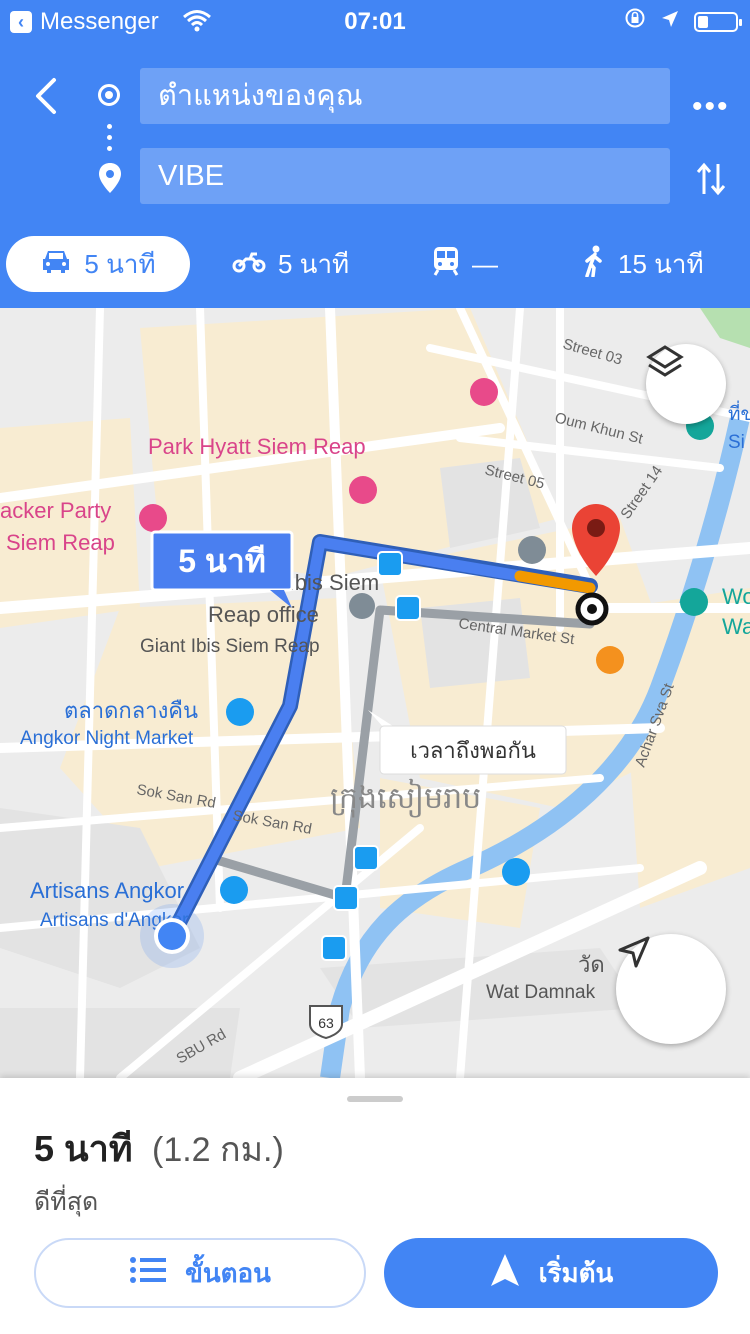 The image size is (750, 1334). Describe the element at coordinates (375, 20) in the screenshot. I see `status-bar: ‹ Messenger 07:01` at that location.